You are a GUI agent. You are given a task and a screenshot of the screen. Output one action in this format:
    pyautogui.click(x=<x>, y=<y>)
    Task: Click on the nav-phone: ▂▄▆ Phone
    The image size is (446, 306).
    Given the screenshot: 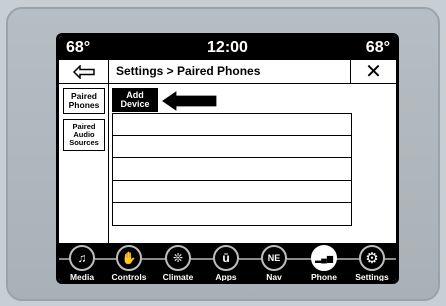 What is the action you would take?
    pyautogui.click(x=324, y=263)
    